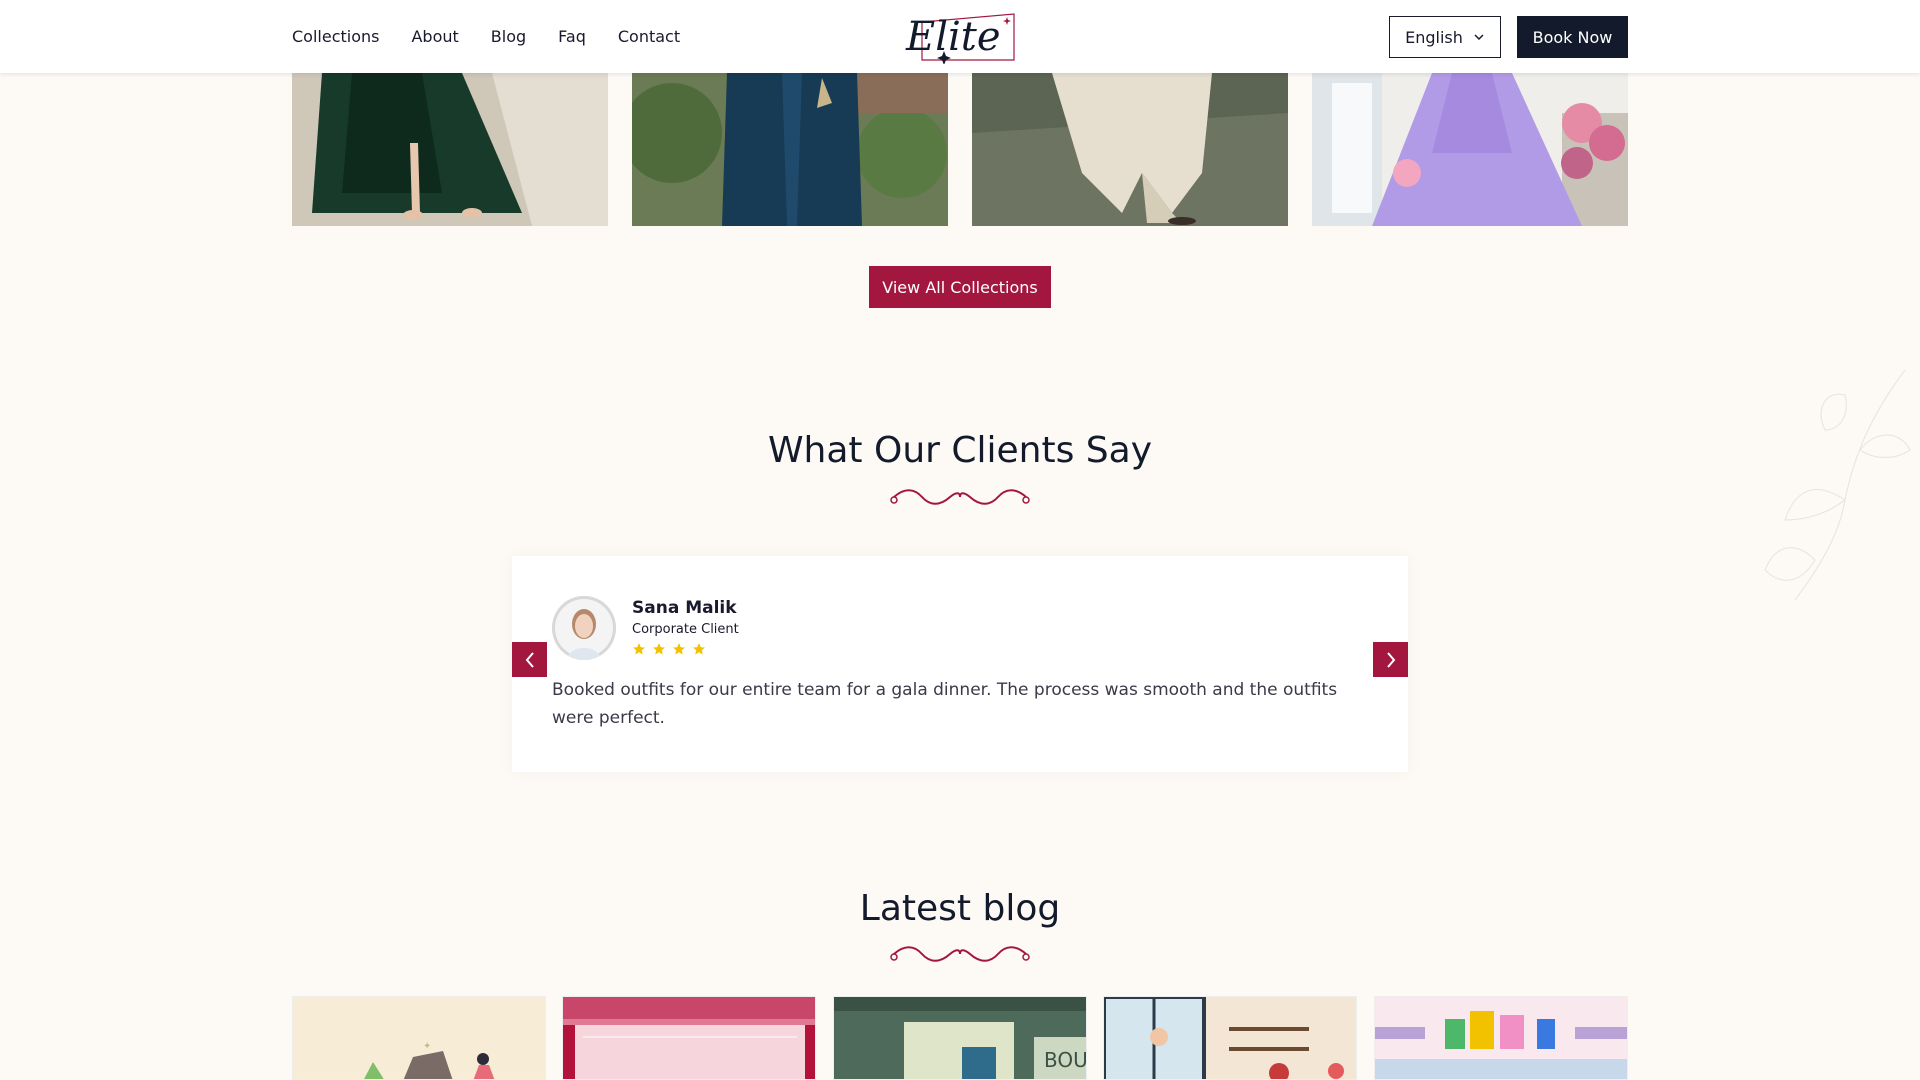 Image resolution: width=1920 pixels, height=1080 pixels. I want to click on chevron-left-icon, so click(529, 659).